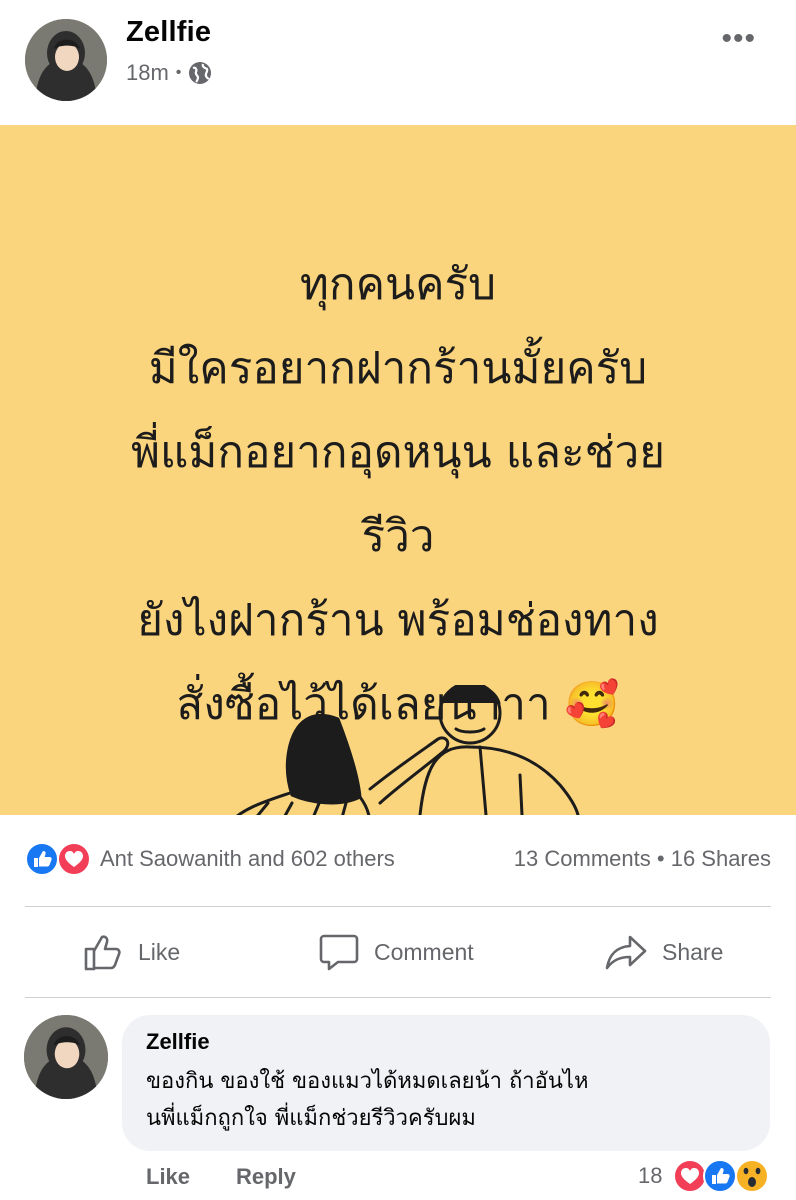  Describe the element at coordinates (178, 1042) in the screenshot. I see `comment-author-name: Zellfie` at that location.